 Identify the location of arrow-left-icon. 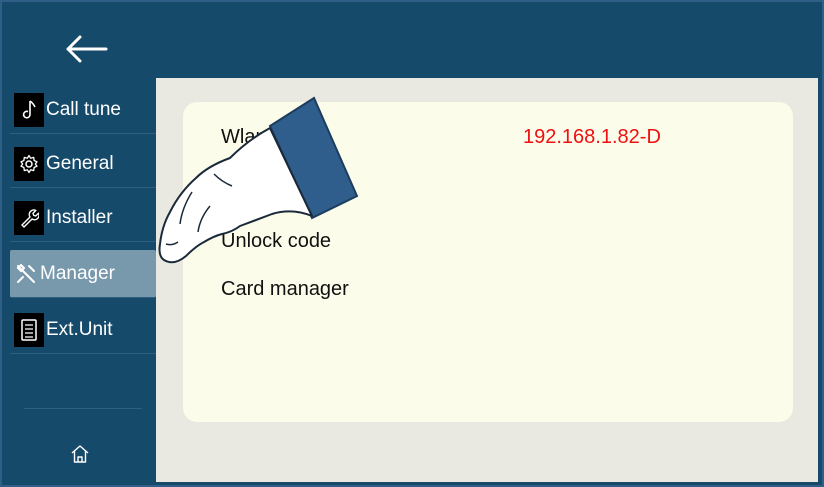
(87, 49).